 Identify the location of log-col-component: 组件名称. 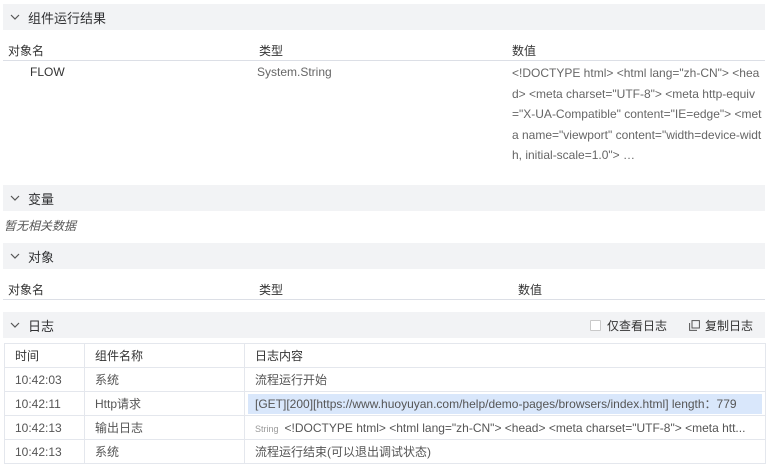
(164, 355).